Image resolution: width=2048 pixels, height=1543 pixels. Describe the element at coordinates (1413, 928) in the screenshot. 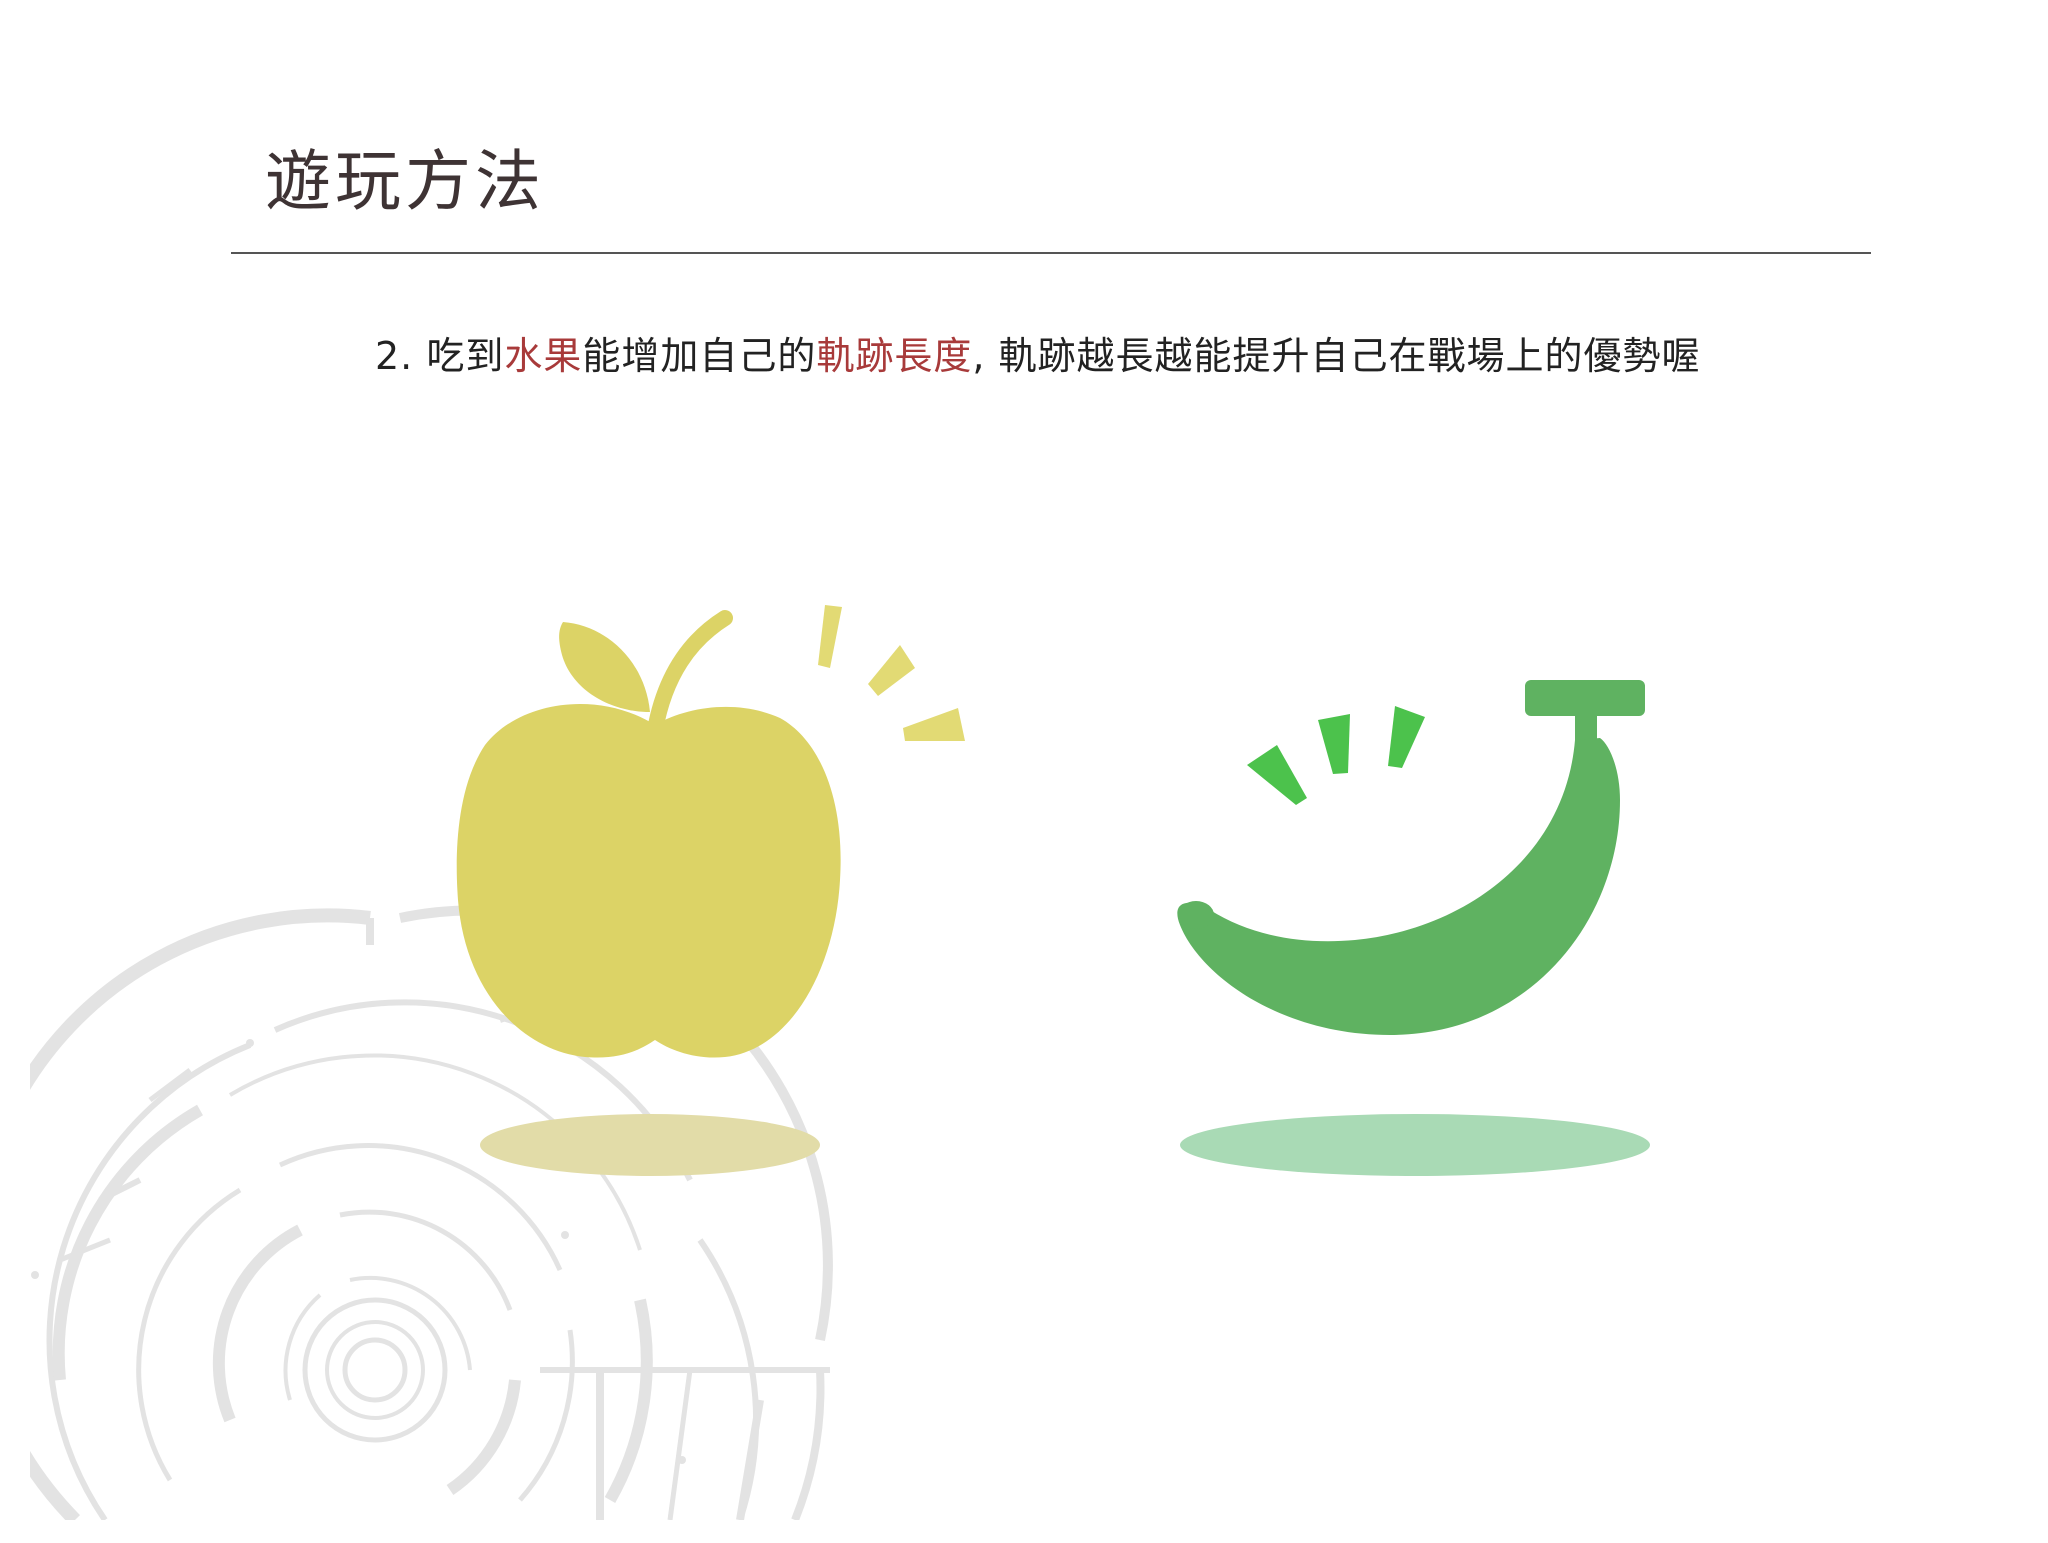

I see `banana-illustration` at that location.